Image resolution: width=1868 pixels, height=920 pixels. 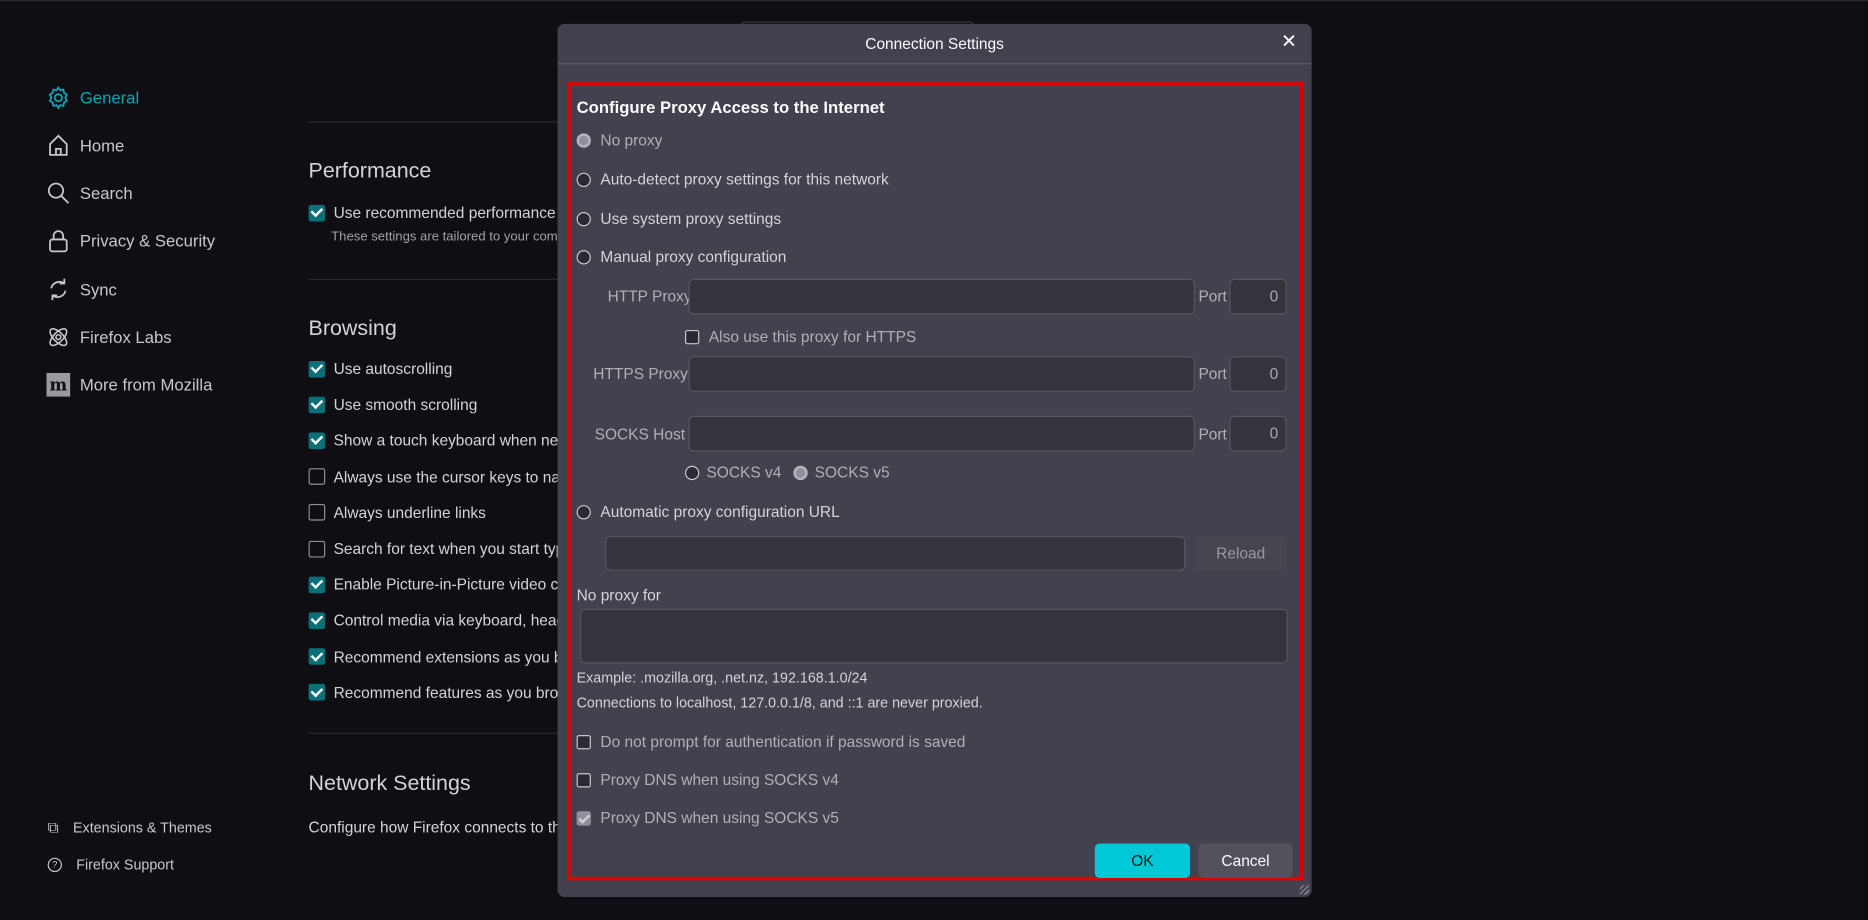 What do you see at coordinates (146, 385) in the screenshot?
I see `sidebar-item-label: More from Mozilla` at bounding box center [146, 385].